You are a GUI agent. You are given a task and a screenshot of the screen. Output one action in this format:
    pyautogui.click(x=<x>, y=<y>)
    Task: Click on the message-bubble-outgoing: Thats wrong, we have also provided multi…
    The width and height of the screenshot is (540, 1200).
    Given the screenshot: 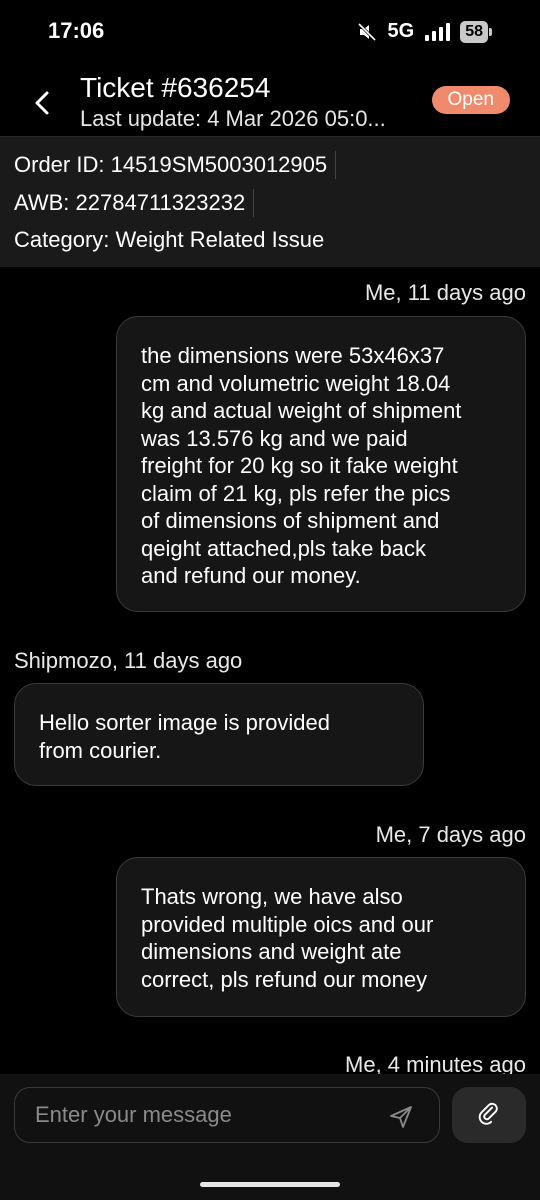 What is the action you would take?
    pyautogui.click(x=321, y=937)
    